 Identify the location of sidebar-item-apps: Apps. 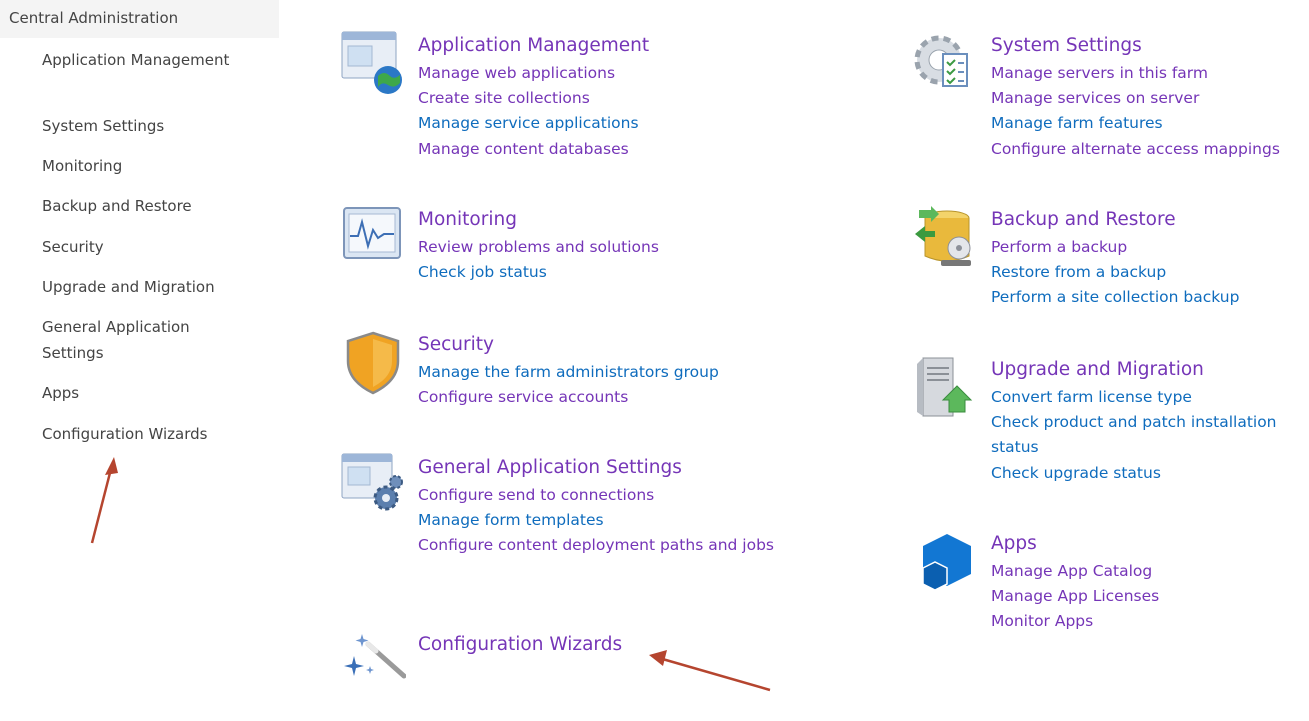
(142, 393).